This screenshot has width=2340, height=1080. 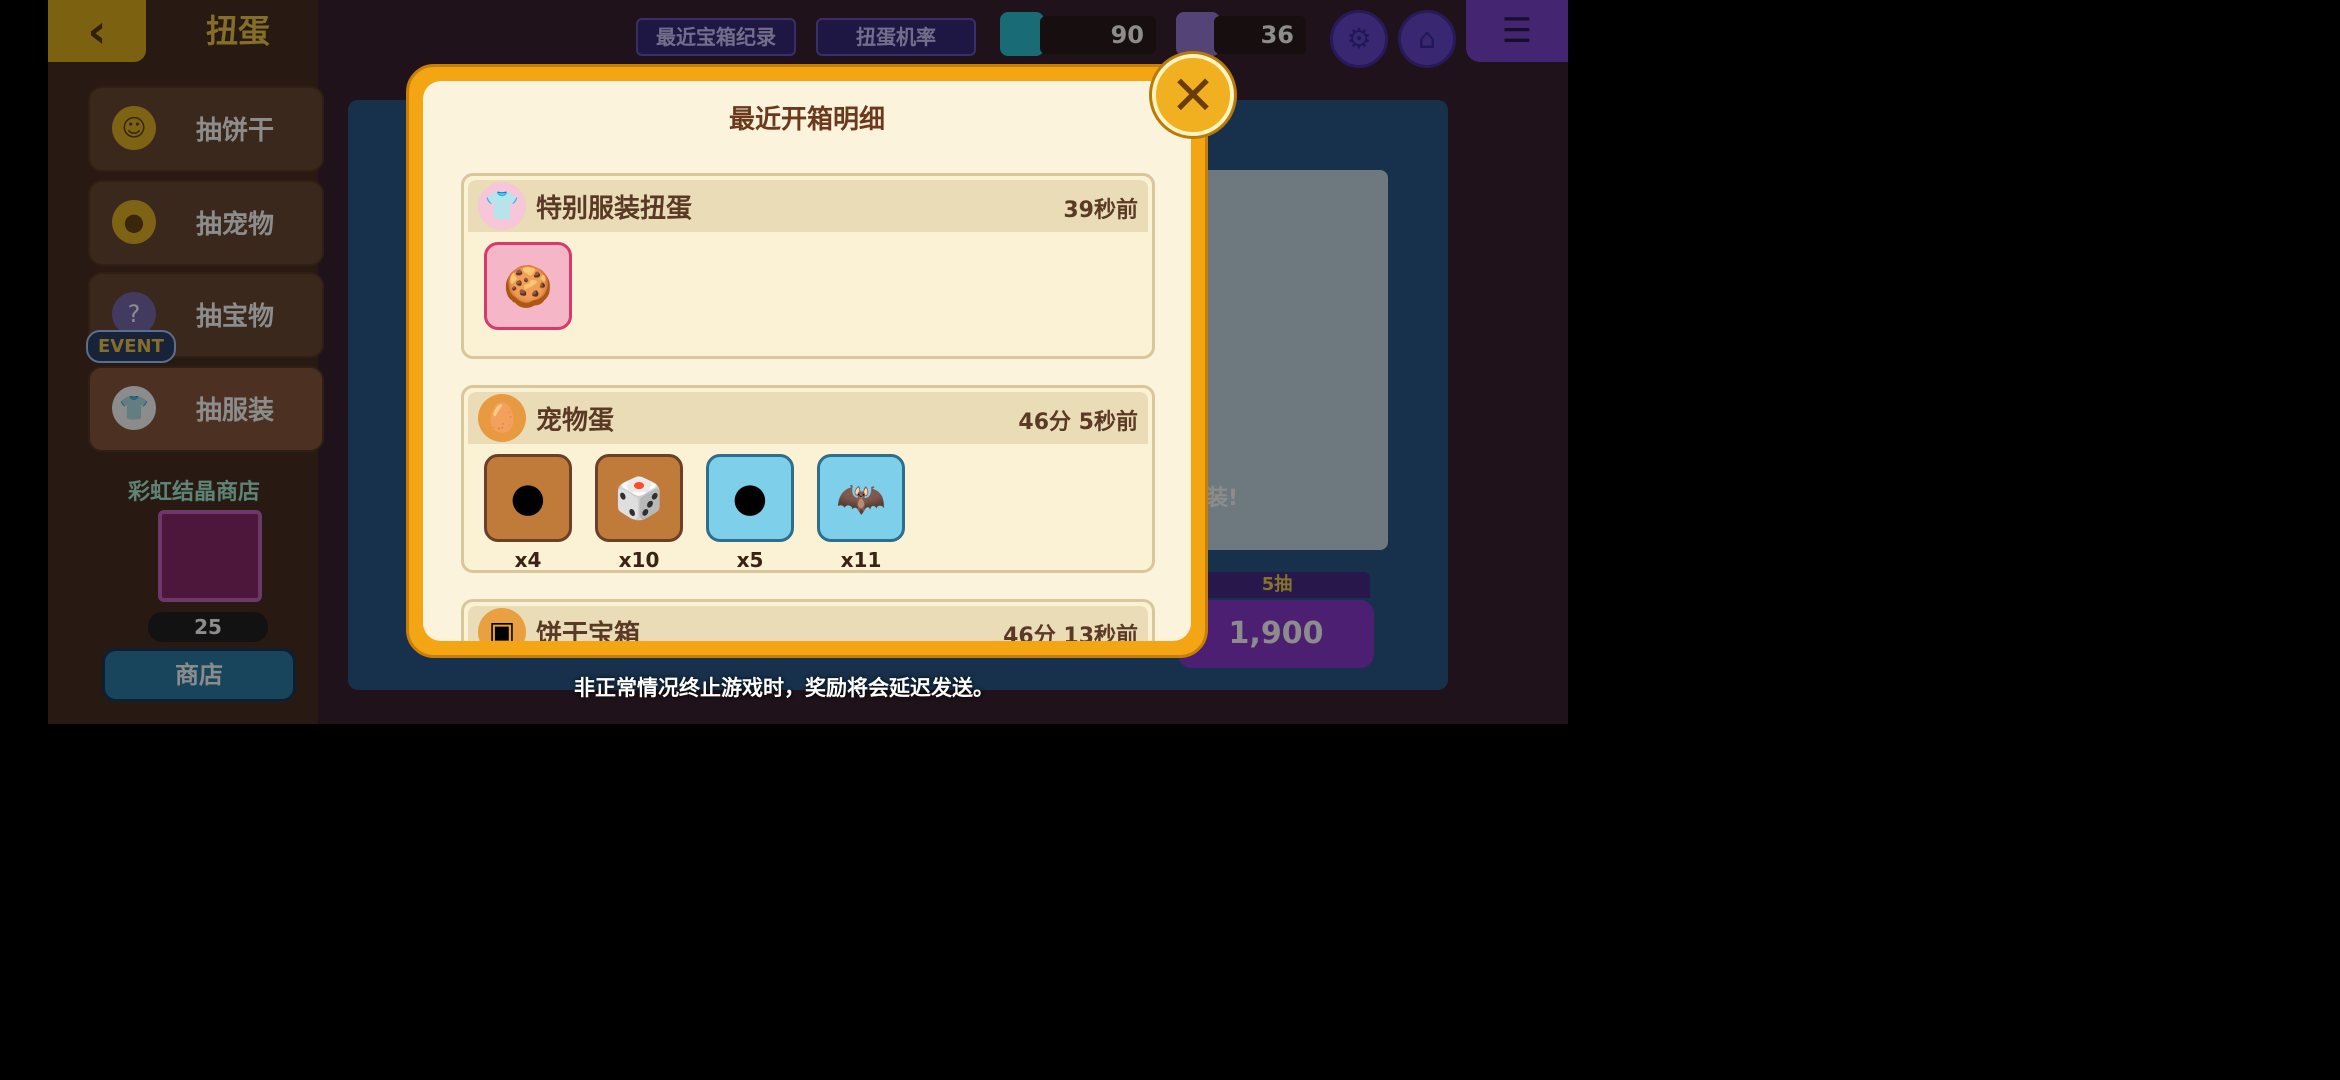 What do you see at coordinates (1100, 210) in the screenshot?
I see `section-time: 39秒前` at bounding box center [1100, 210].